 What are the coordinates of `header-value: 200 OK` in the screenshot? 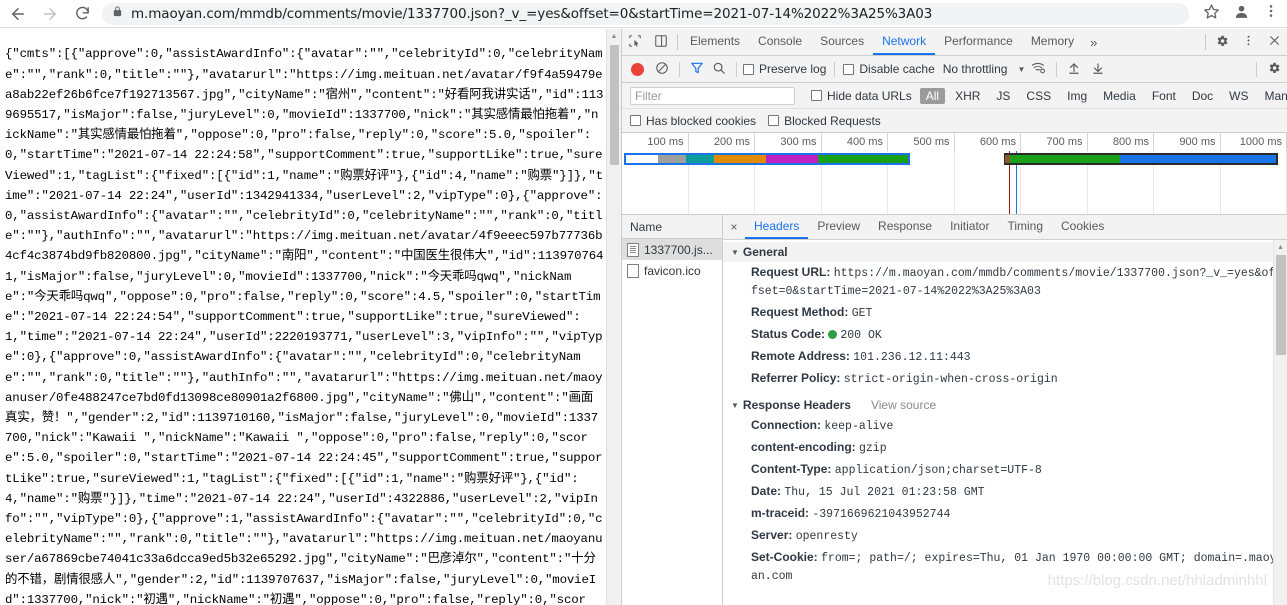 It's located at (861, 335).